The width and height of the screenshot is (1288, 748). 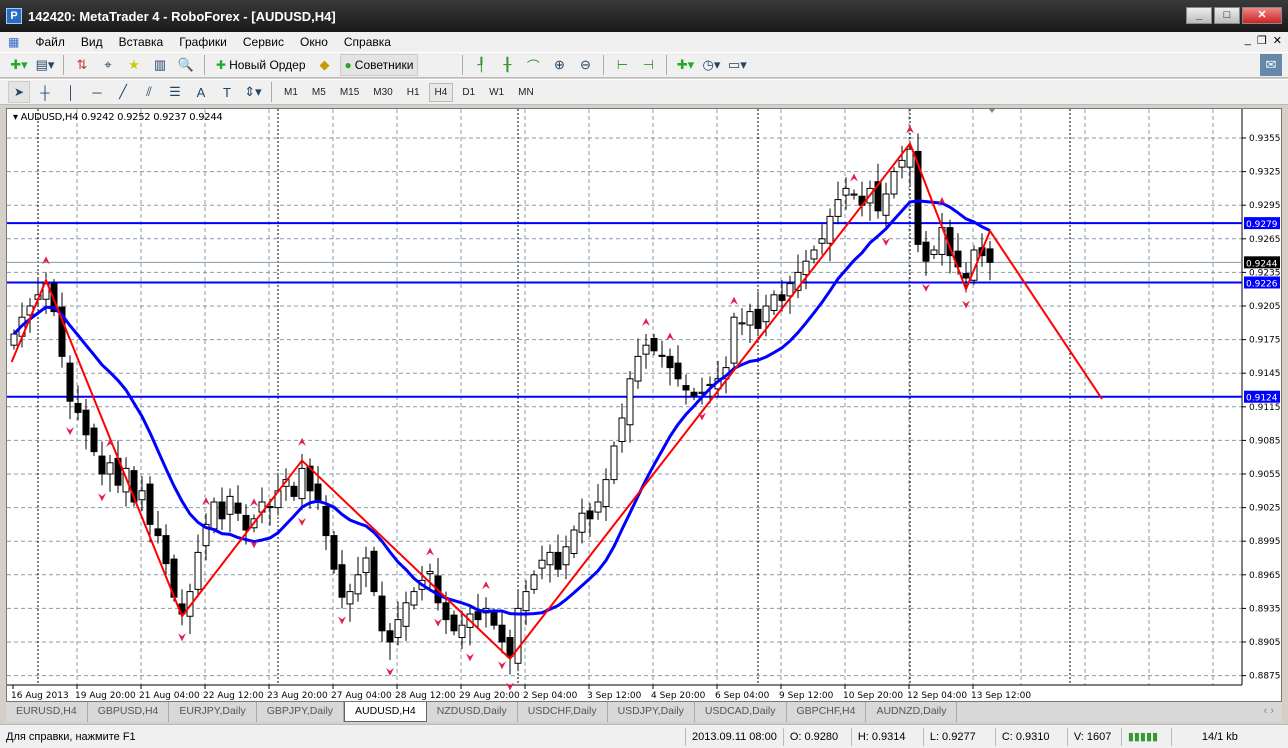 What do you see at coordinates (1262, 15) in the screenshot?
I see `close-button: ✕` at bounding box center [1262, 15].